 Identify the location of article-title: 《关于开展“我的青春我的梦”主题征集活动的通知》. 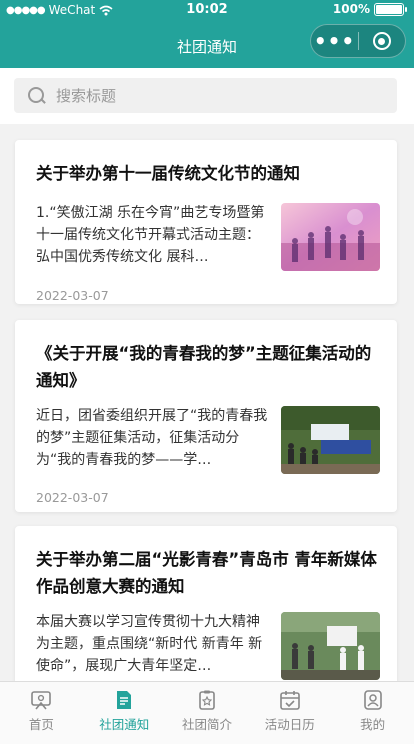
(204, 367).